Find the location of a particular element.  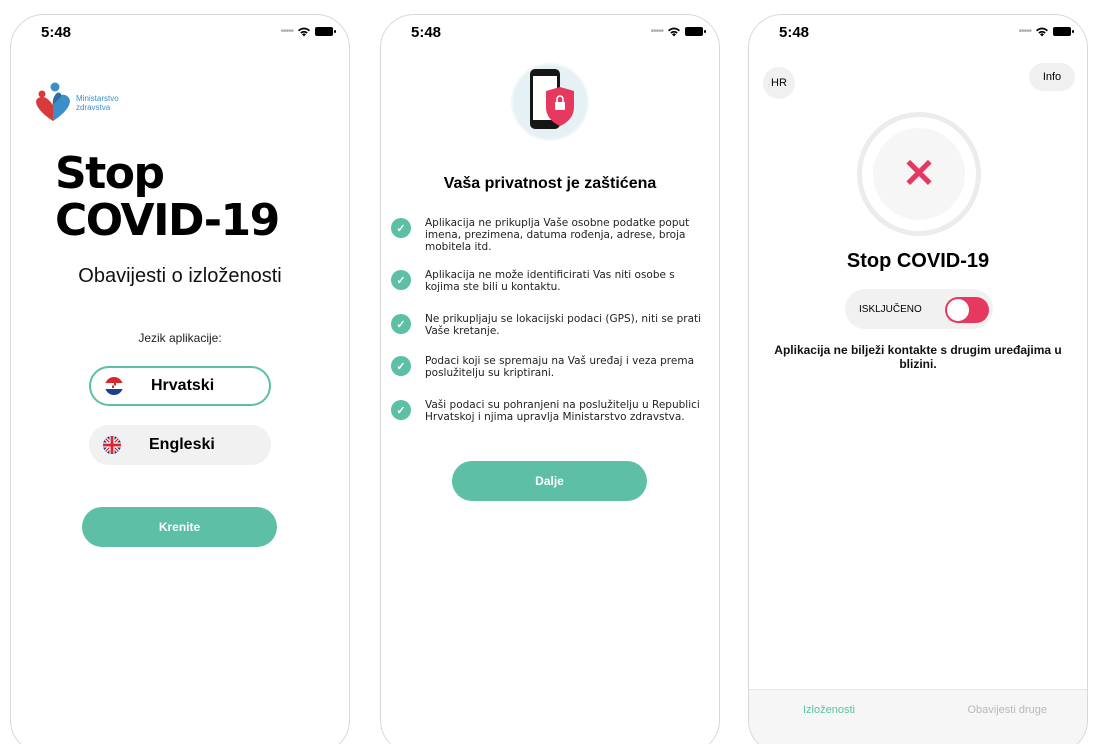

language-pill: HR is located at coordinates (779, 83).